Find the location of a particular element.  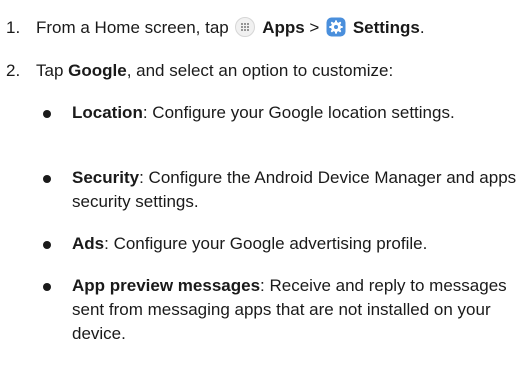

step-number: 1. is located at coordinates (13, 27).